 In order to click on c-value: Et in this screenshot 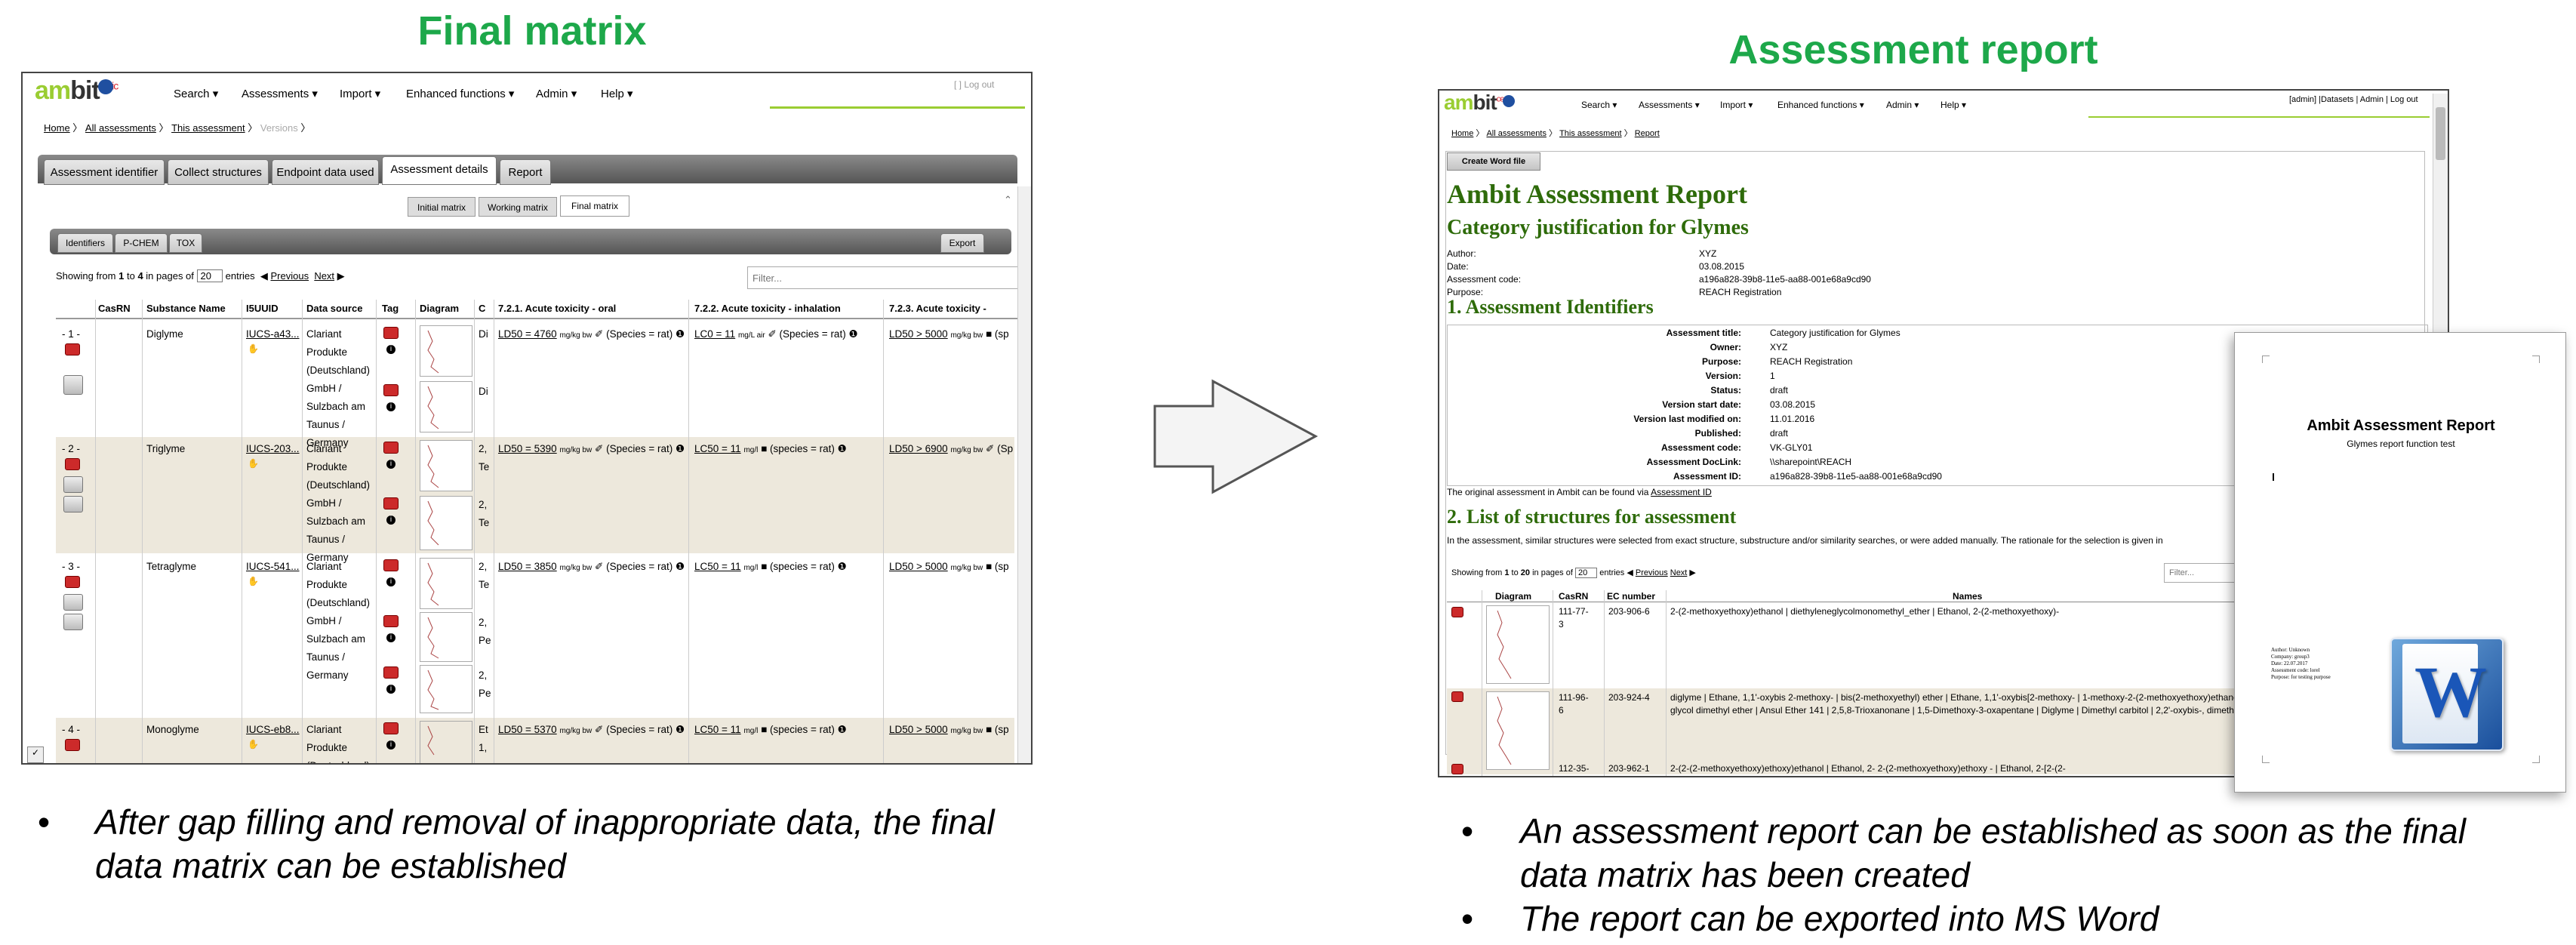, I will do `click(483, 730)`.